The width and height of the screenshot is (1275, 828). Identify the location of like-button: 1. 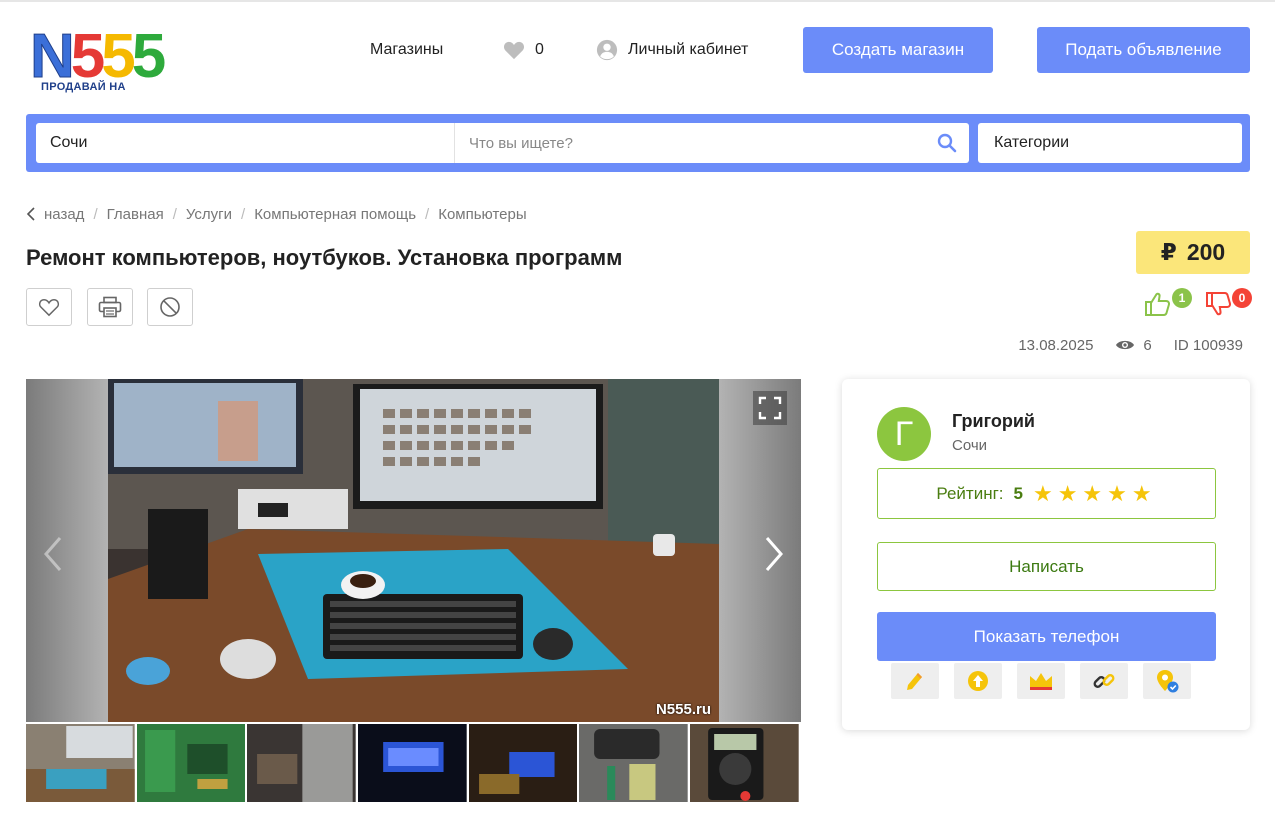
(1169, 302).